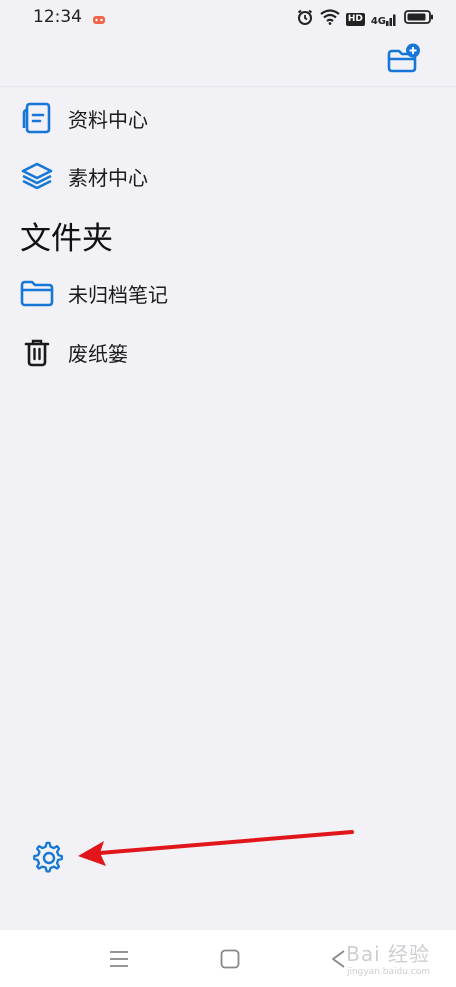  Describe the element at coordinates (330, 19) in the screenshot. I see `wifi-icon` at that location.